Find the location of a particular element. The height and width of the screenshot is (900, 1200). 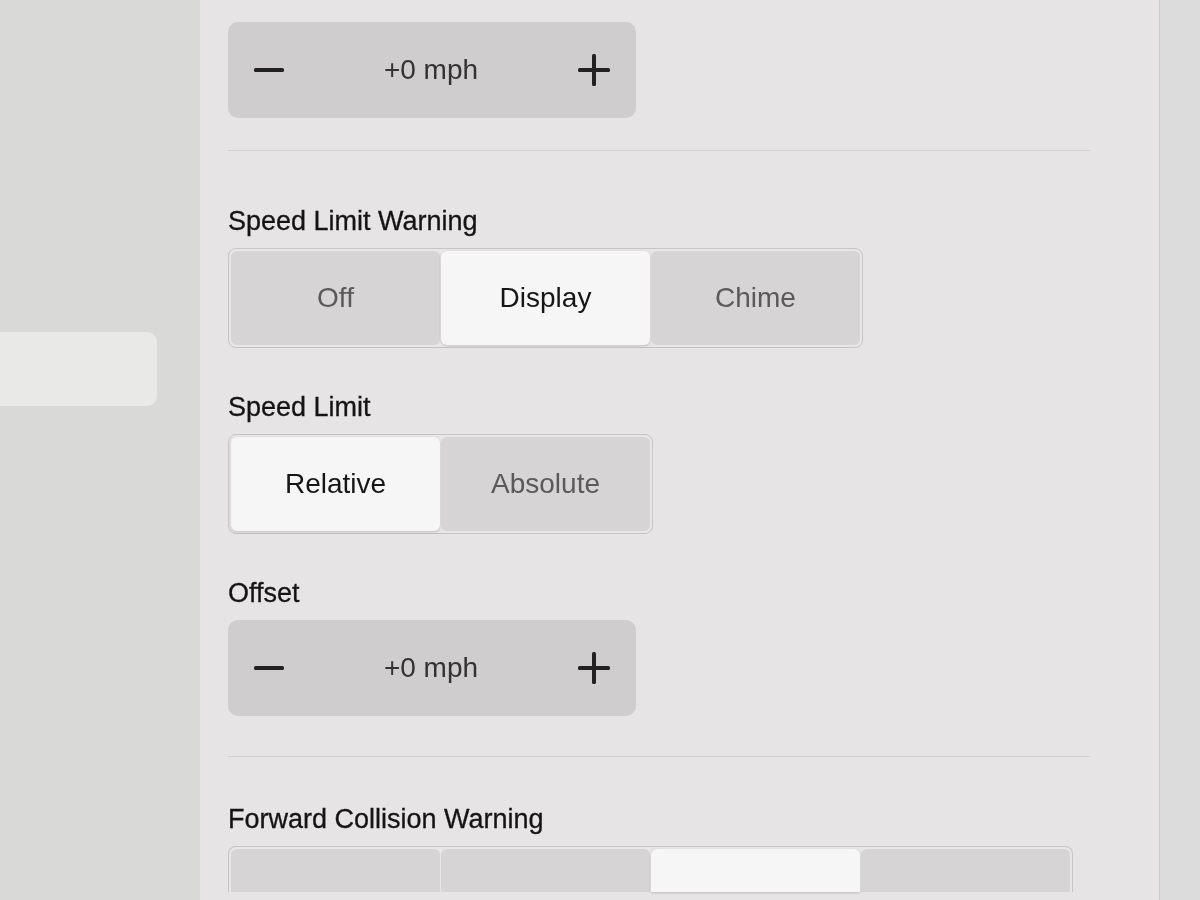

segment-option: Off is located at coordinates (335, 298).